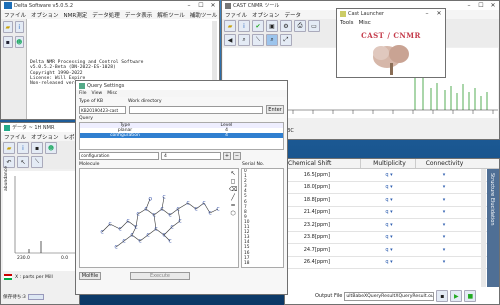  Describe the element at coordinates (230, 40) in the screenshot. I see `arrow-left-icon: ◀` at that location.